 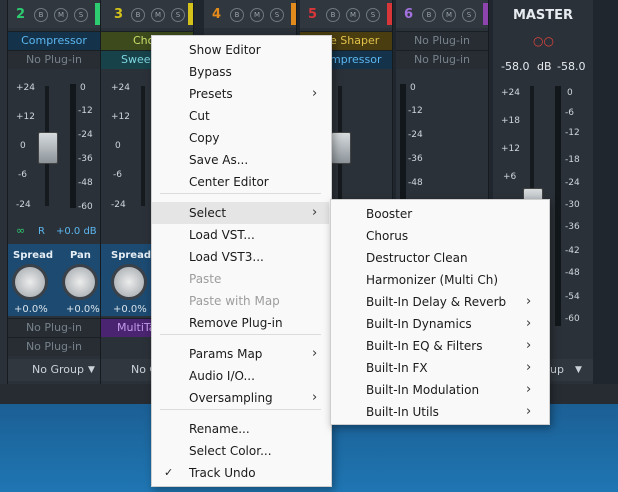 What do you see at coordinates (54, 280) in the screenshot?
I see `knob-area: Spread Pan +0.0% +0.0%` at bounding box center [54, 280].